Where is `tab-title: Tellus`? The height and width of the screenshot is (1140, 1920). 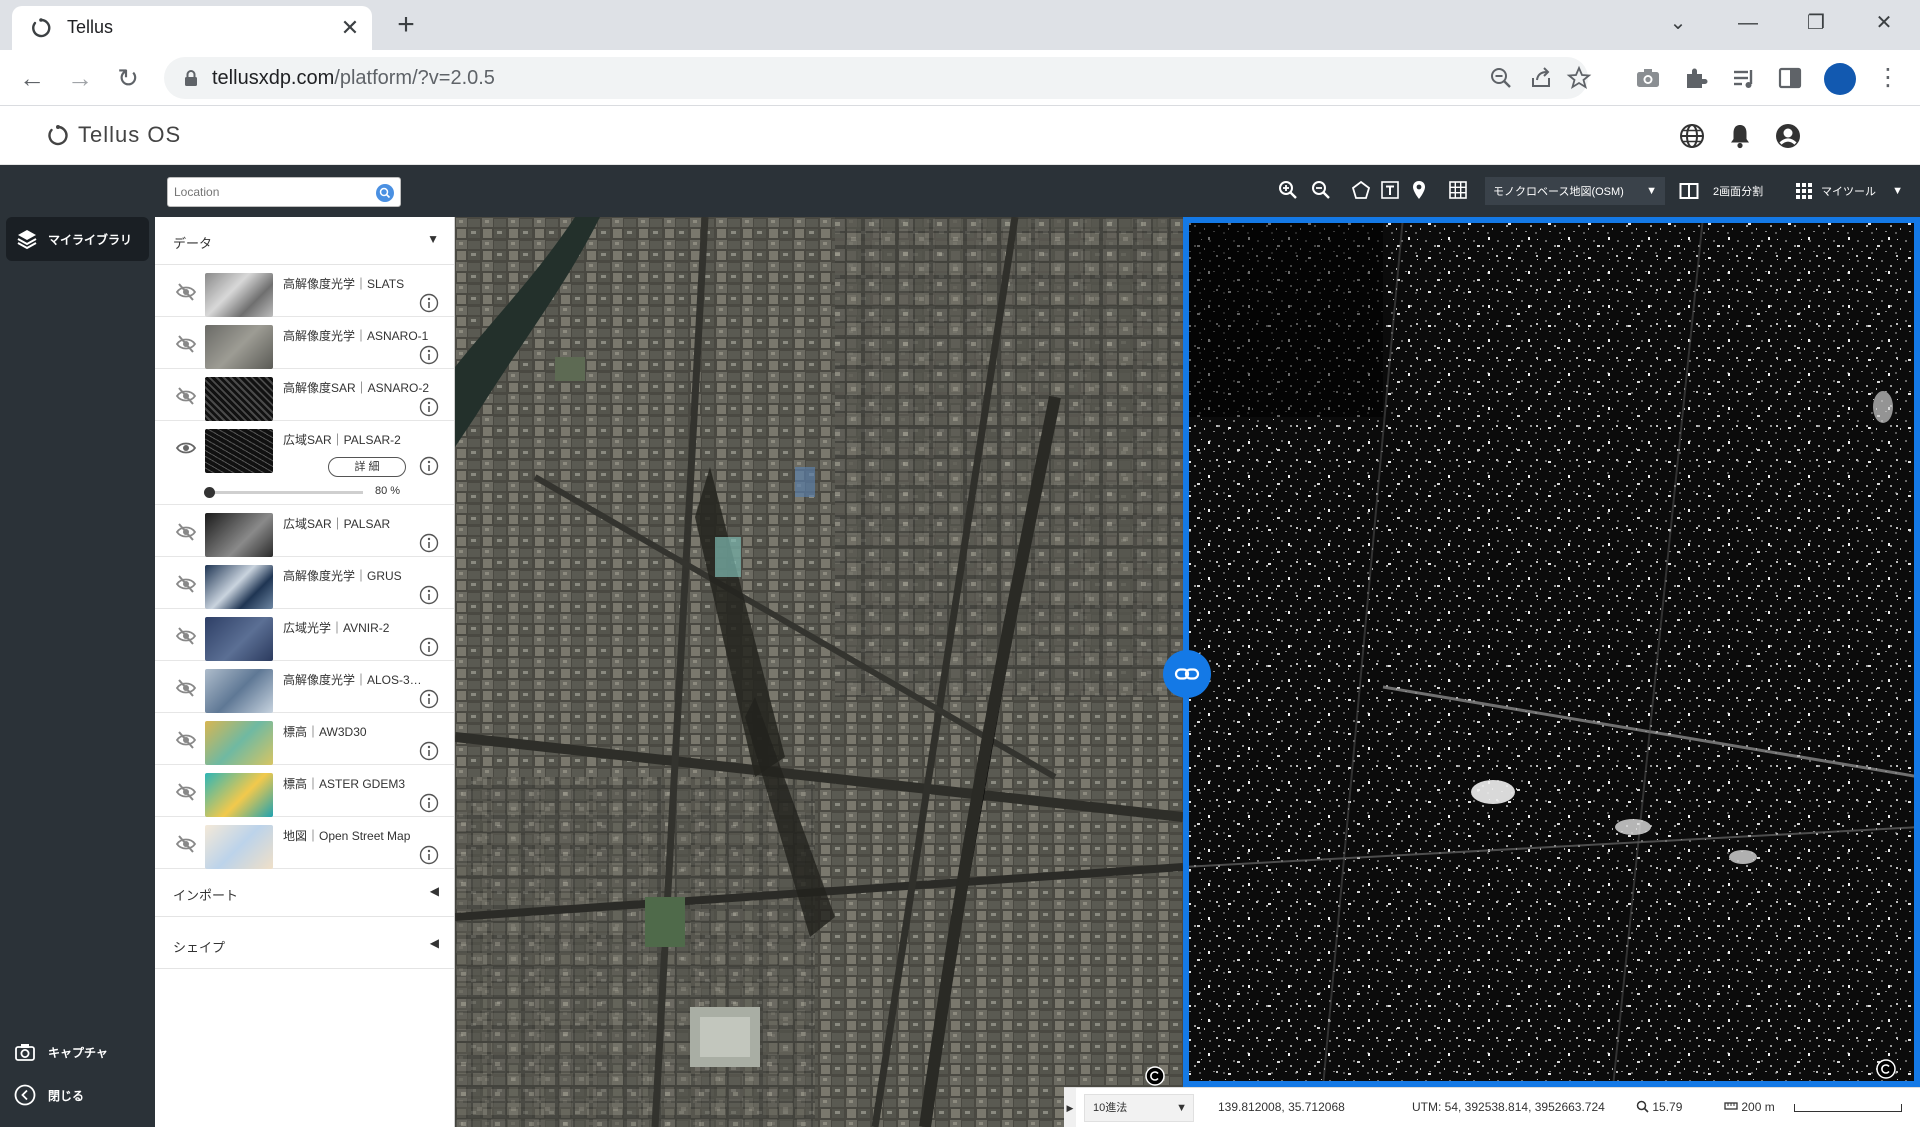
tab-title: Tellus is located at coordinates (90, 27).